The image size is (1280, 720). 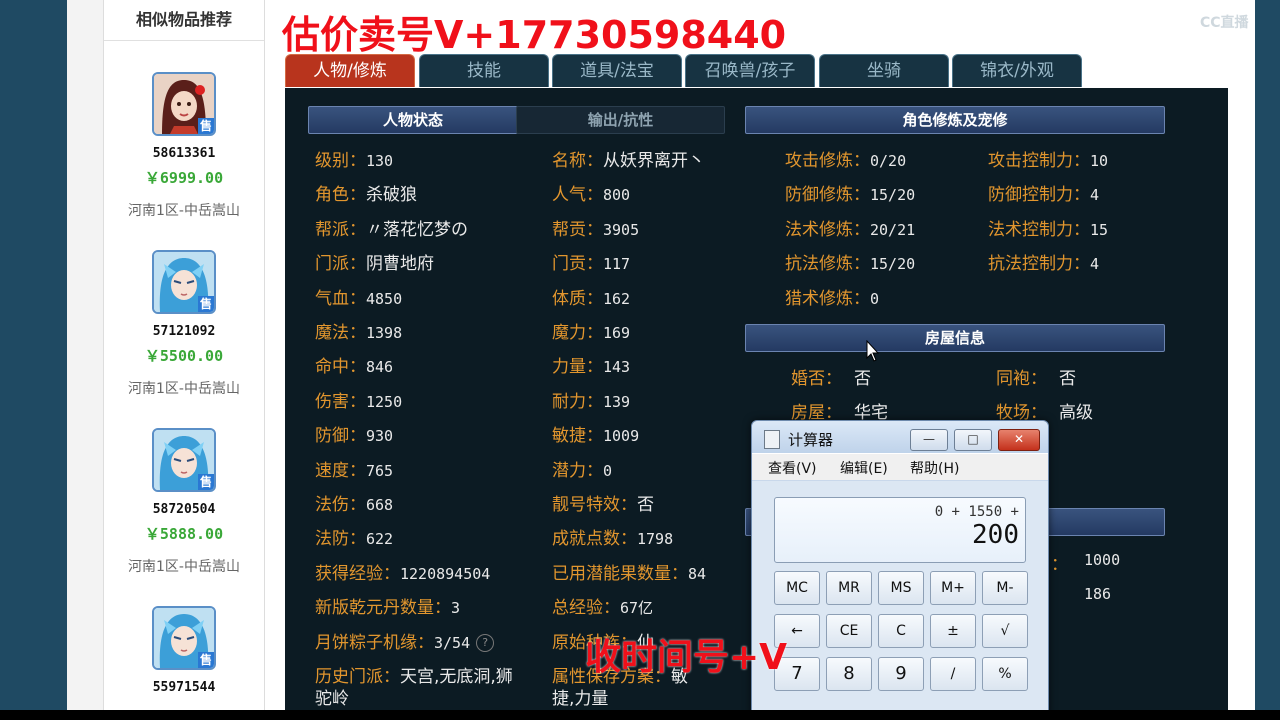 What do you see at coordinates (354, 536) in the screenshot?
I see `stat-row: 法防：622` at bounding box center [354, 536].